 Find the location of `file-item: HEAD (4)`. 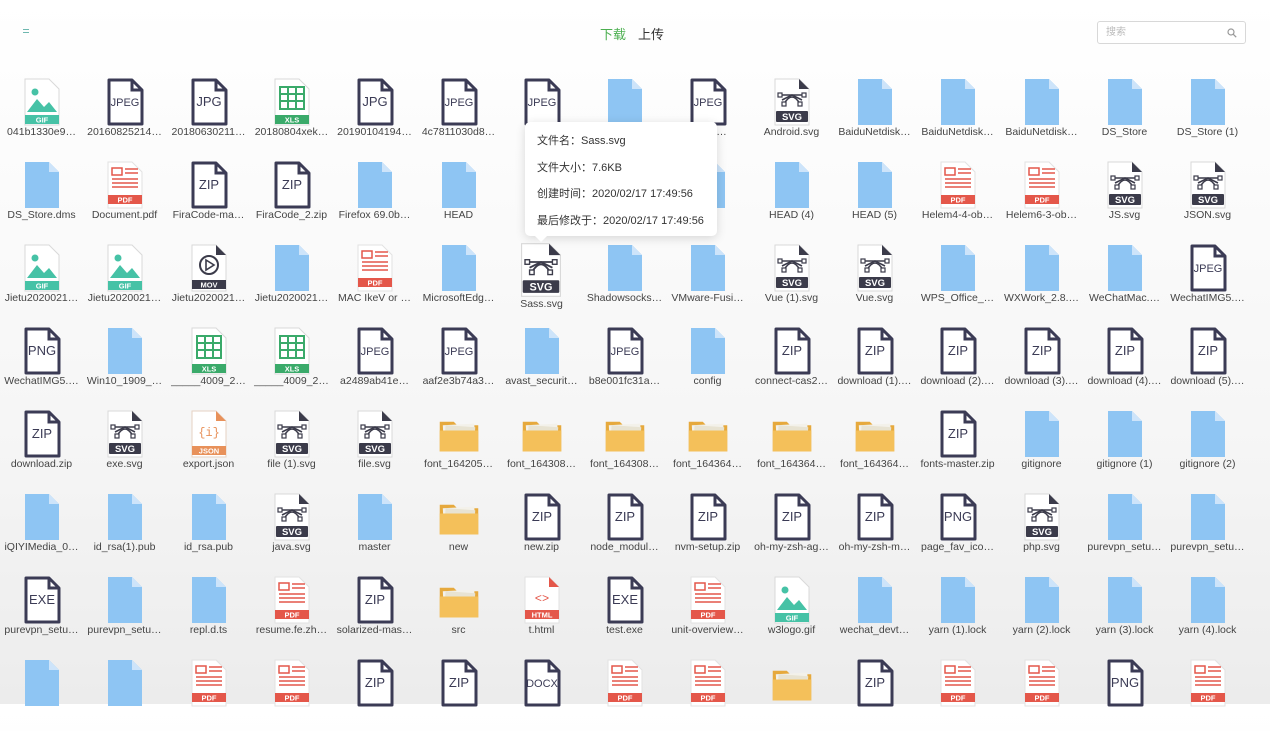

file-item: HEAD (4) is located at coordinates (791, 193).